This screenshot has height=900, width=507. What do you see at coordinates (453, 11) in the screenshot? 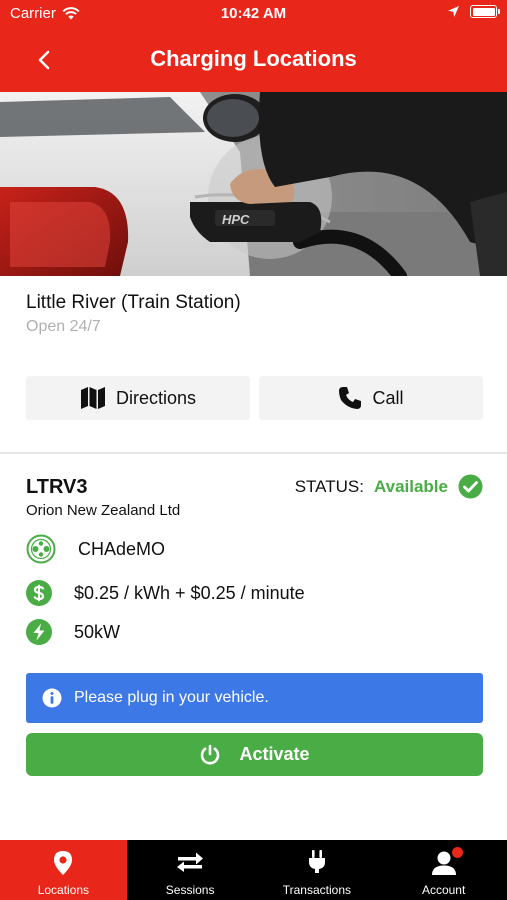
I see `location-arrow-icon` at bounding box center [453, 11].